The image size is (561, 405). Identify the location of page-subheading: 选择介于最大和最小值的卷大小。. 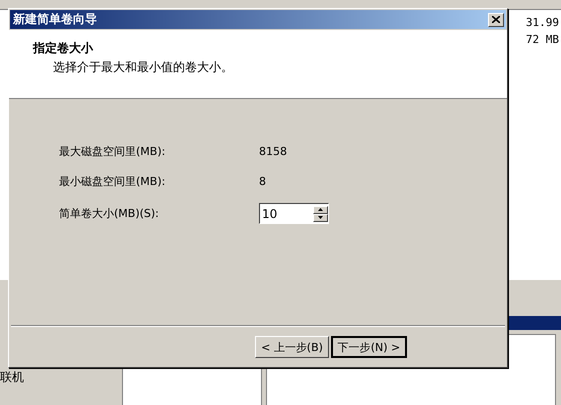
(143, 67).